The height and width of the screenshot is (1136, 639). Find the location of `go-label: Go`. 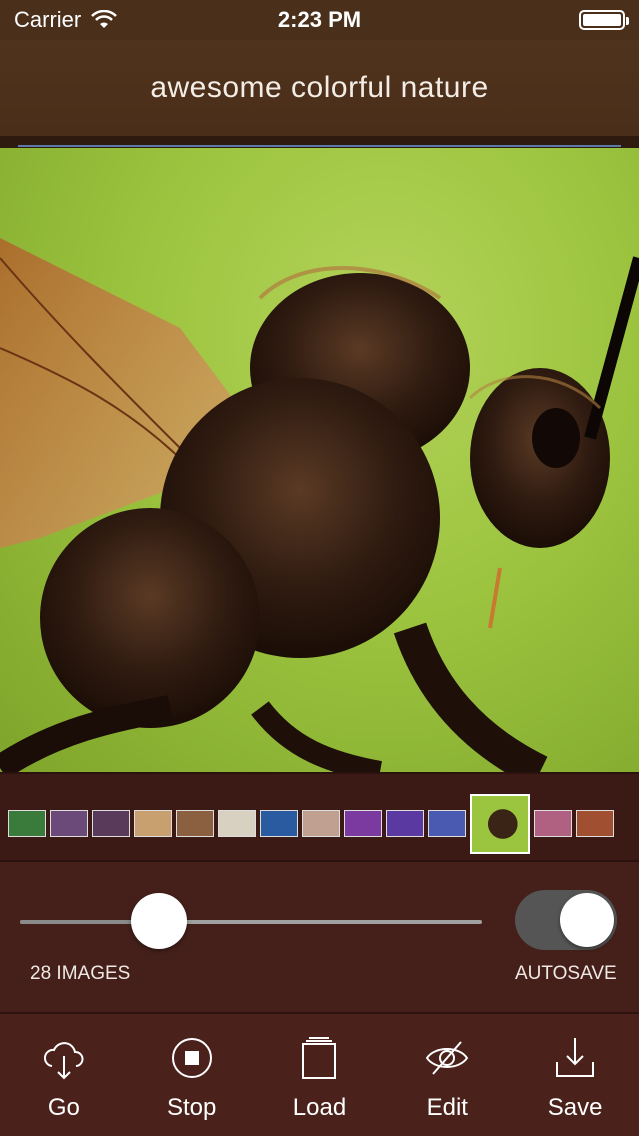

go-label: Go is located at coordinates (63, 1107).